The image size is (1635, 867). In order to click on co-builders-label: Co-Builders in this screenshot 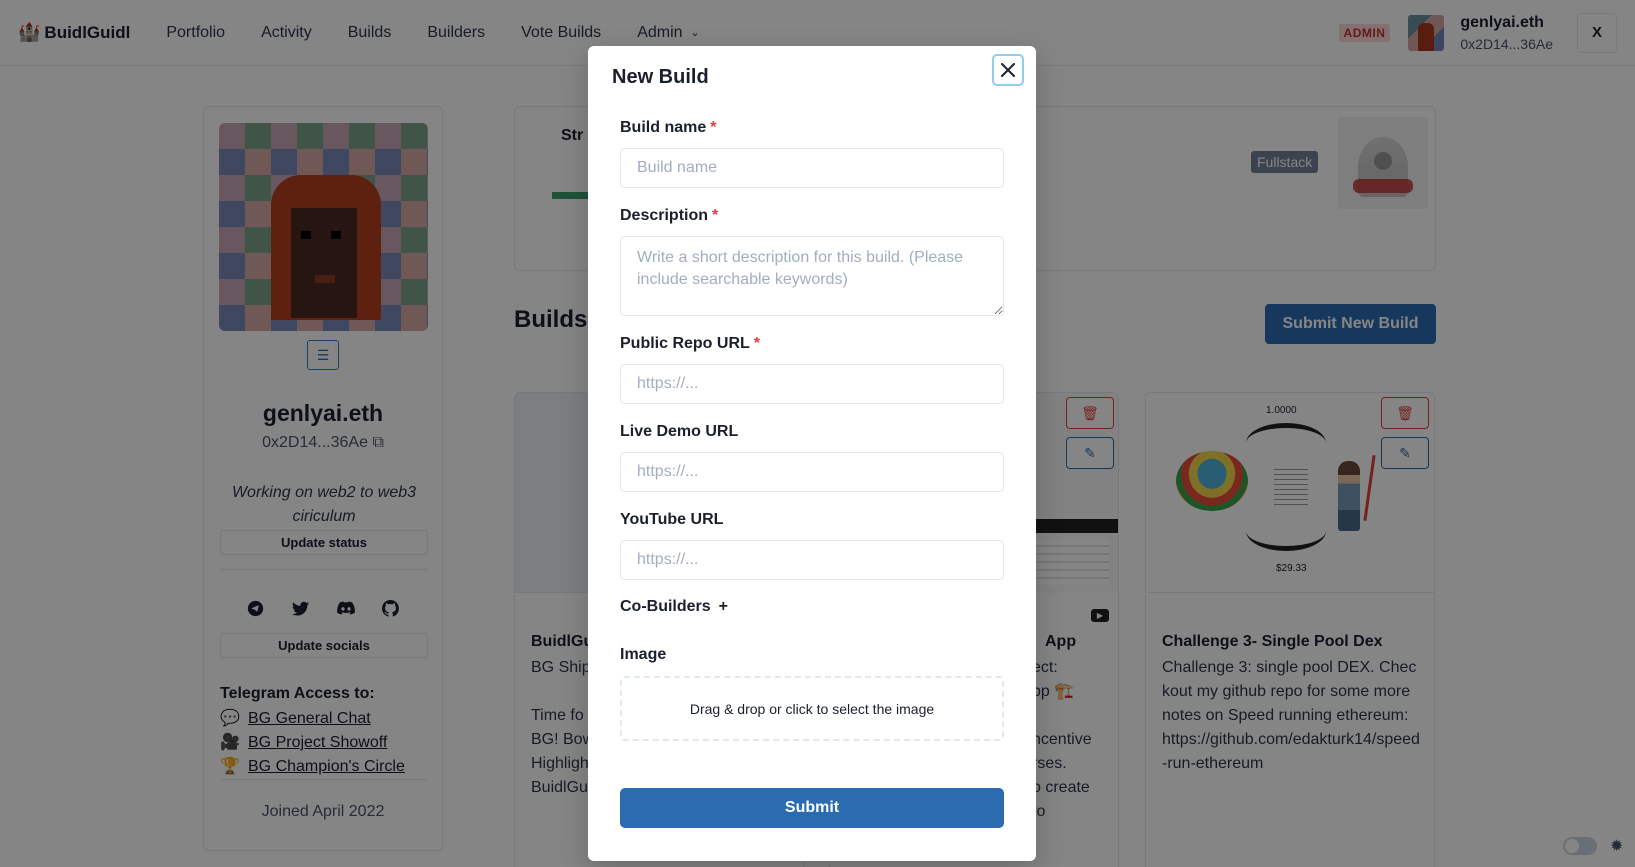, I will do `click(665, 606)`.